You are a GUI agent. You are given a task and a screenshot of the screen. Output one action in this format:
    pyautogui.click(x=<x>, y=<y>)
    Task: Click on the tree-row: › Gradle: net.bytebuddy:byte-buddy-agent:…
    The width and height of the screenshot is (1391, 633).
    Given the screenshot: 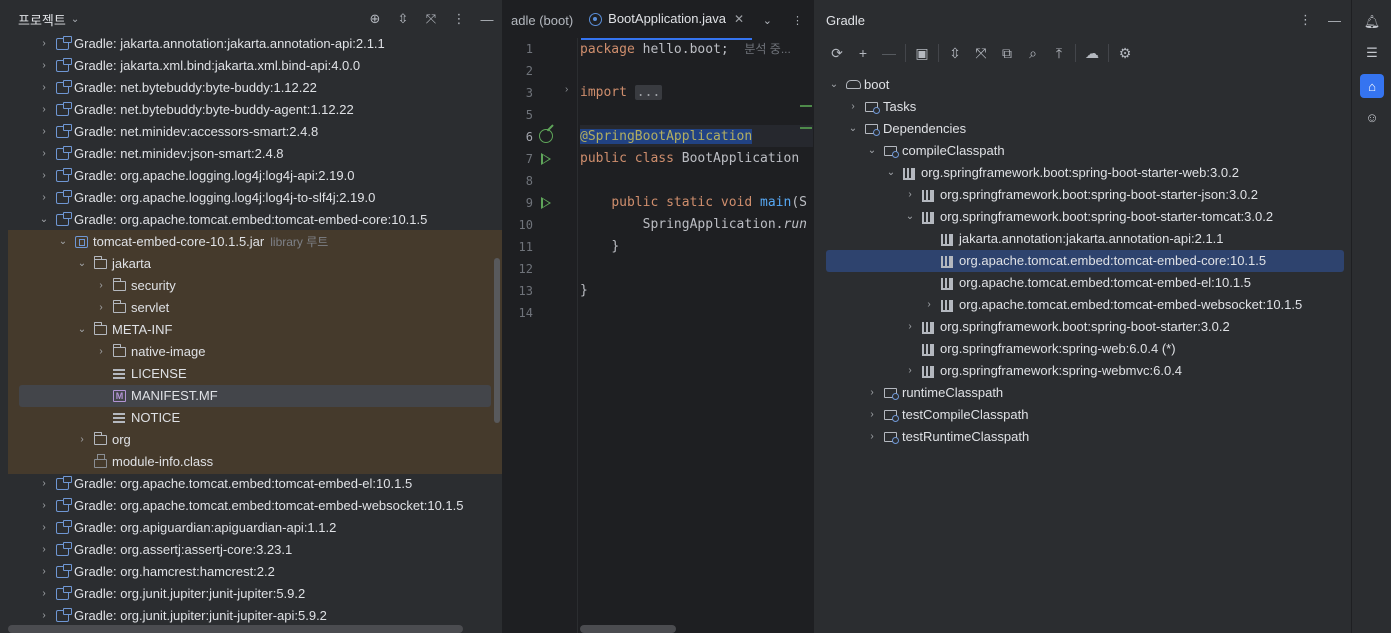 What is the action you would take?
    pyautogui.click(x=251, y=110)
    